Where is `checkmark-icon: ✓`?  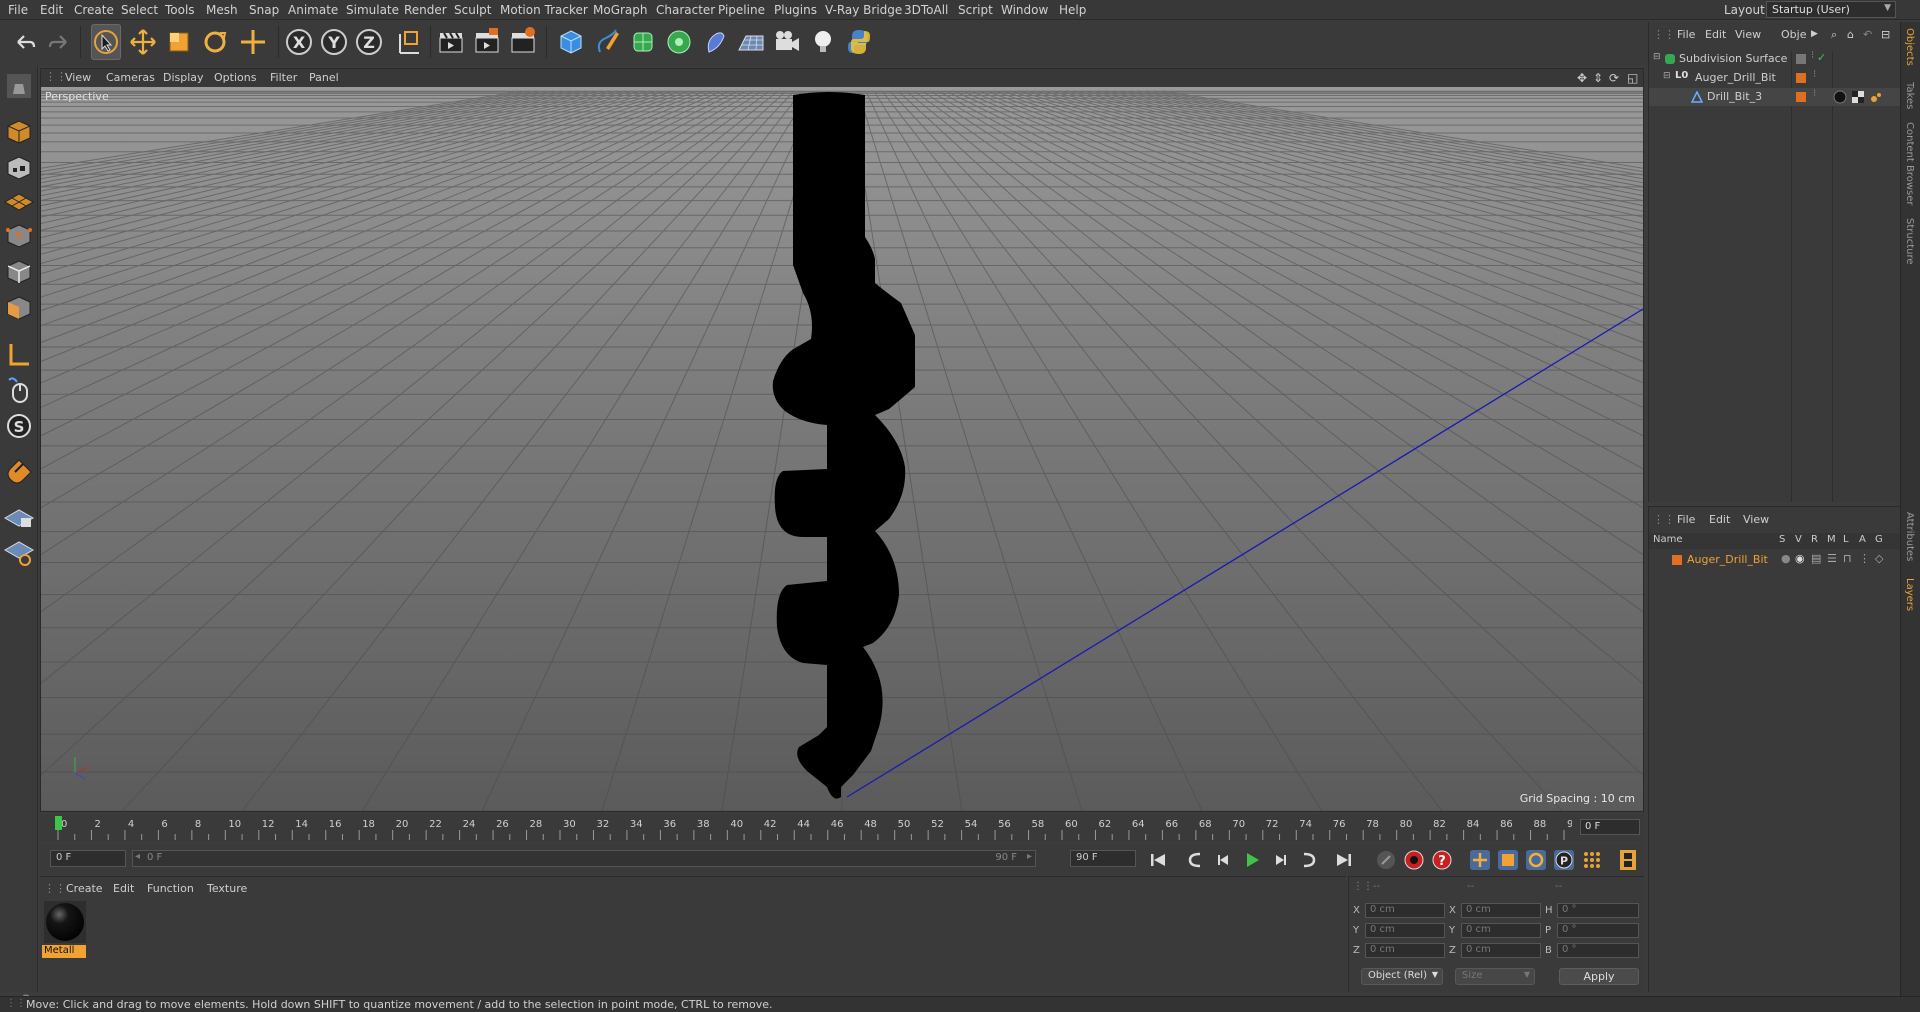
checkmark-icon: ✓ is located at coordinates (1821, 57).